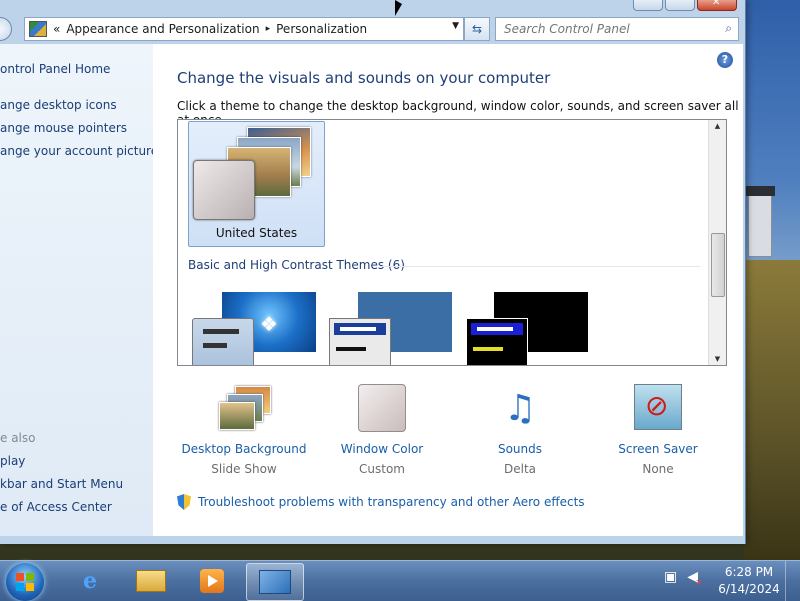 The image size is (800, 601). What do you see at coordinates (151, 581) in the screenshot?
I see `windows-explorer-icon` at bounding box center [151, 581].